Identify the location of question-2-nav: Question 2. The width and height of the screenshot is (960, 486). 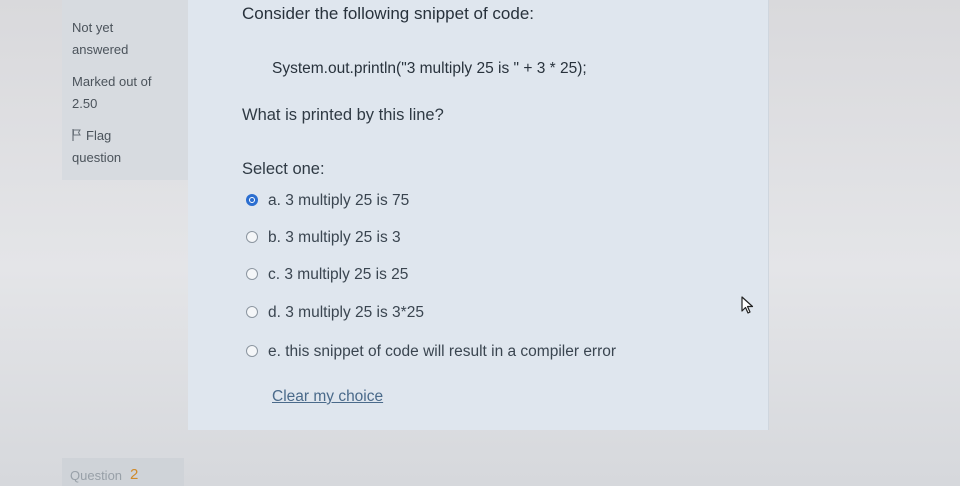
(123, 472).